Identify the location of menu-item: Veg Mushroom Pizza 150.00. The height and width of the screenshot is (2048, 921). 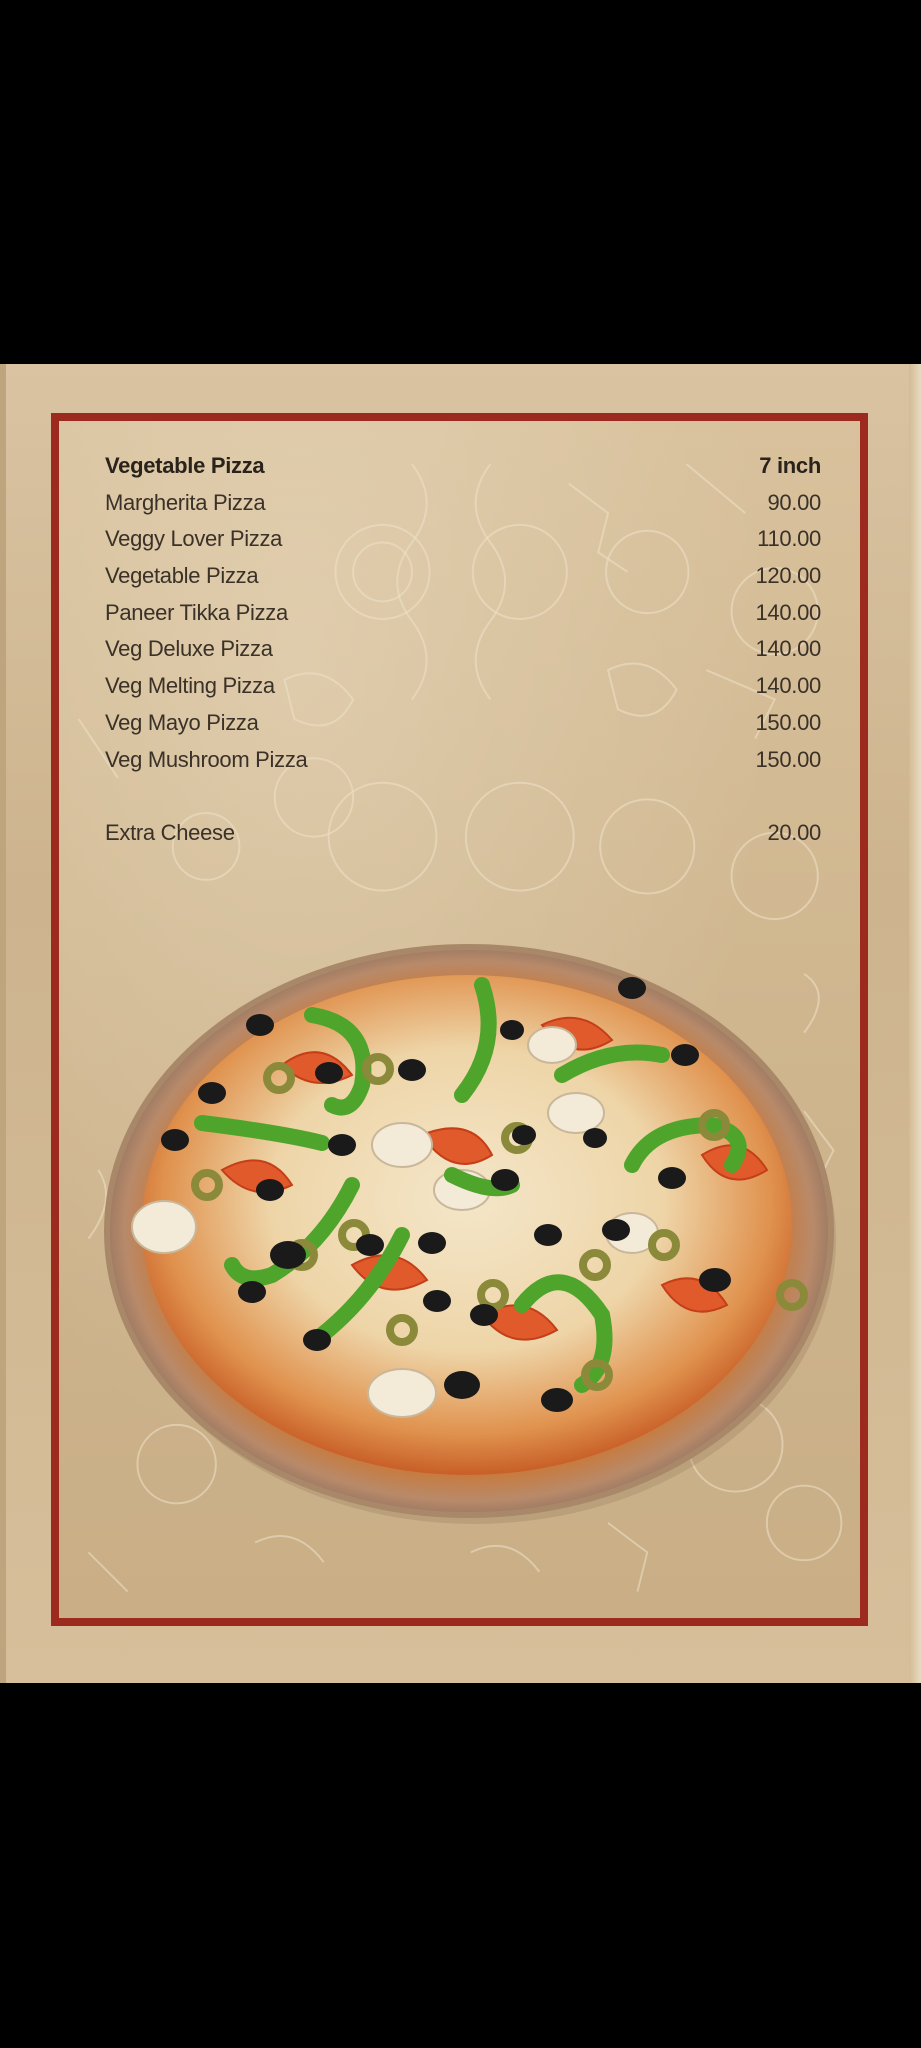
(463, 765).